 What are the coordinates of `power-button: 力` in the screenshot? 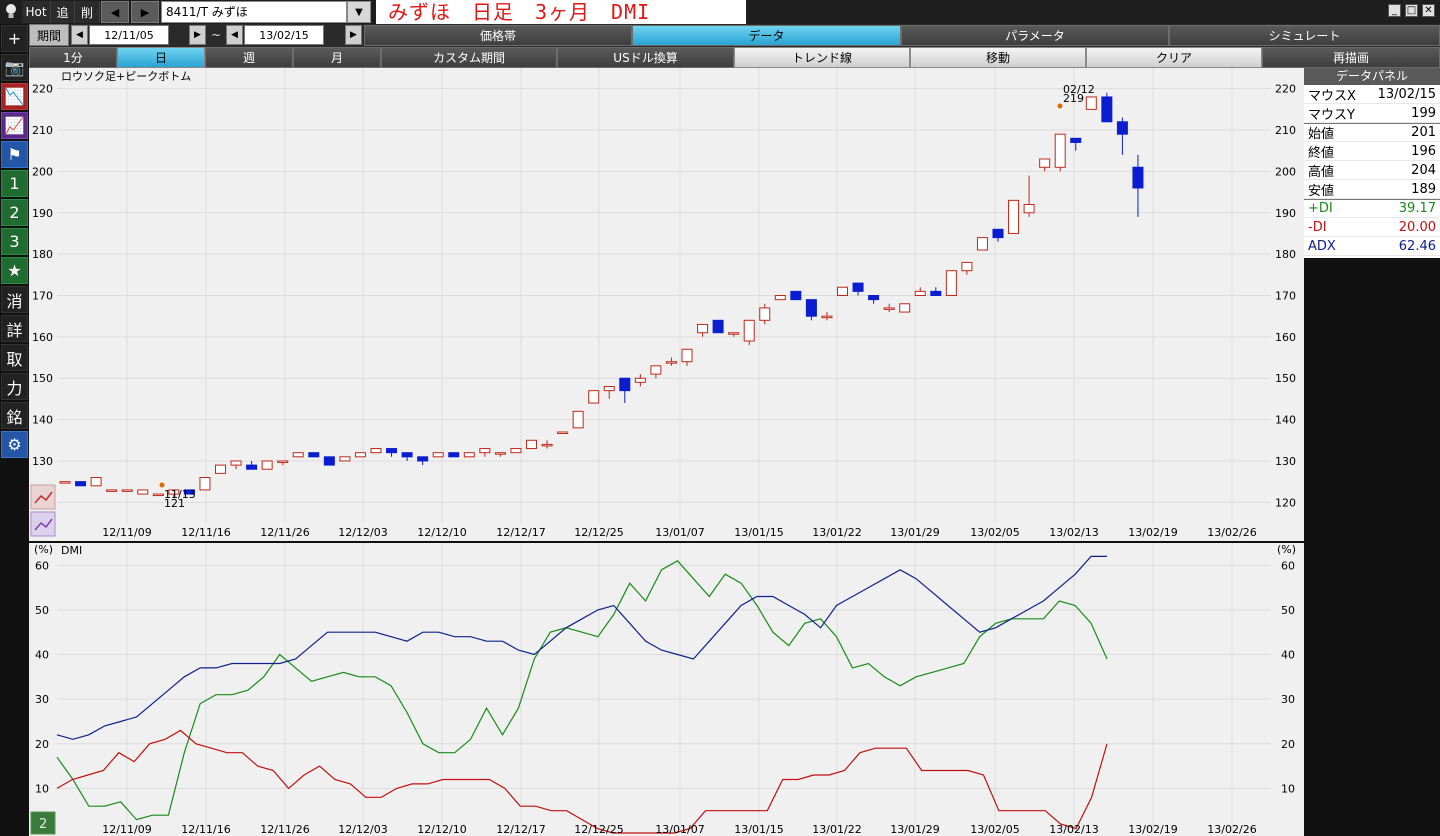 It's located at (14, 386).